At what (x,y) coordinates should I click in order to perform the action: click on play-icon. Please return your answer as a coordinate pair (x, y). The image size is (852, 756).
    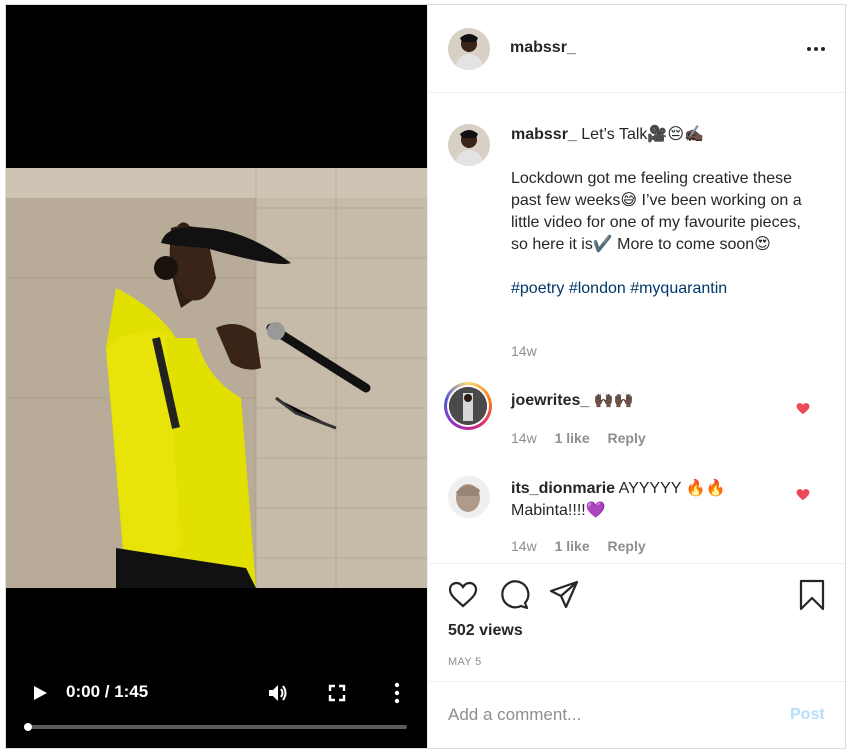
    Looking at the image, I should click on (40, 693).